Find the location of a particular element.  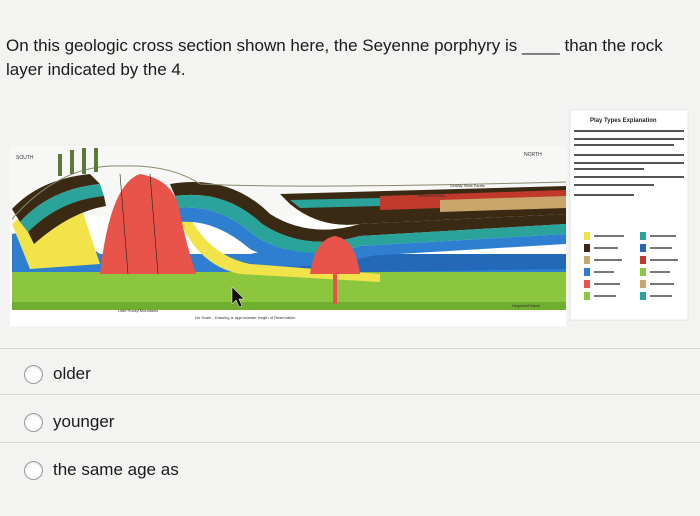

legend-box is located at coordinates (629, 215).